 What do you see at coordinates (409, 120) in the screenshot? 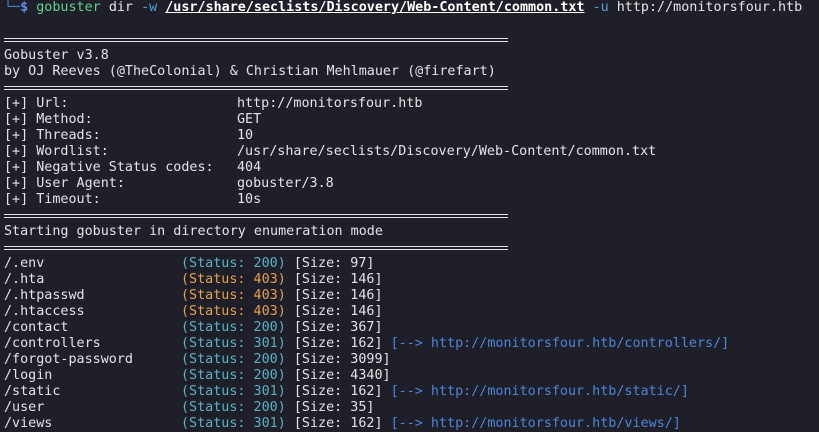
I see `config-row: [+] Method: GET` at bounding box center [409, 120].